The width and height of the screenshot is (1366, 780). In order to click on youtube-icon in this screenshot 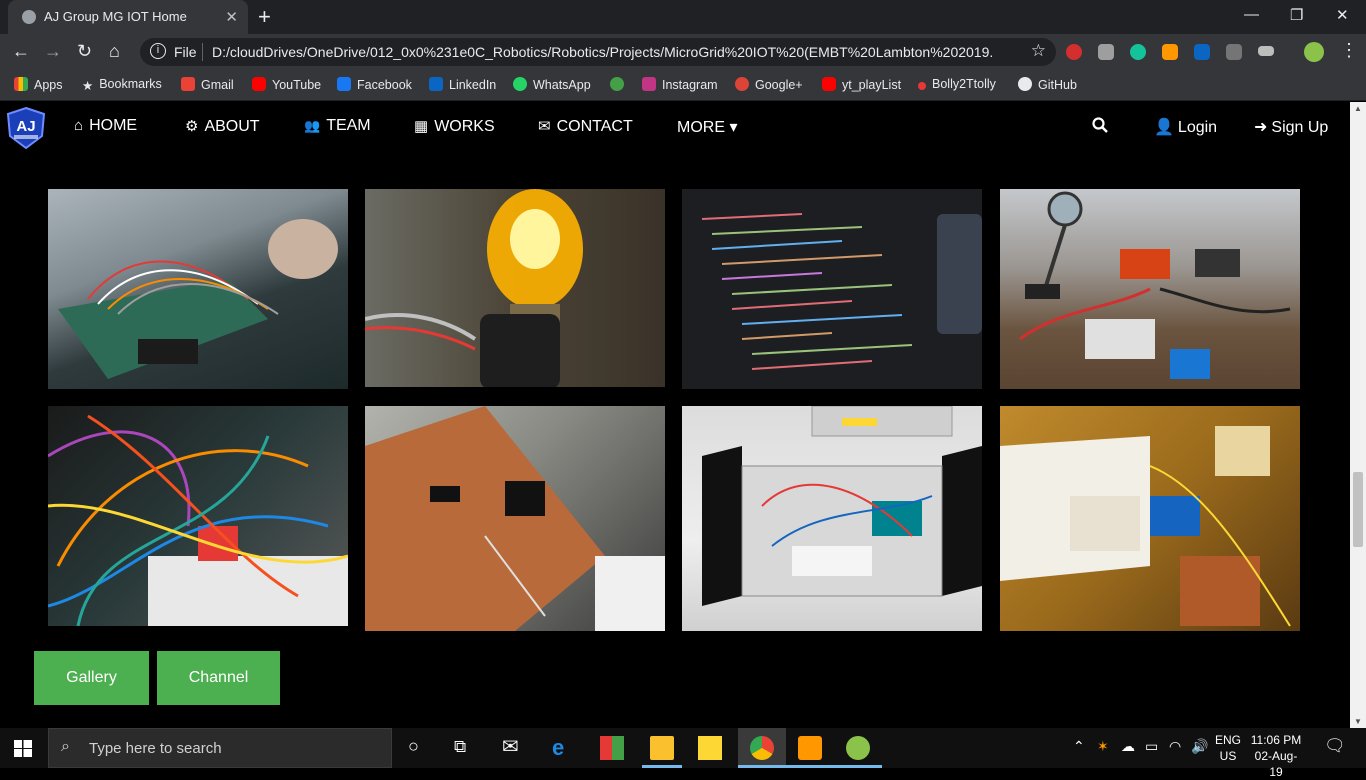, I will do `click(259, 84)`.